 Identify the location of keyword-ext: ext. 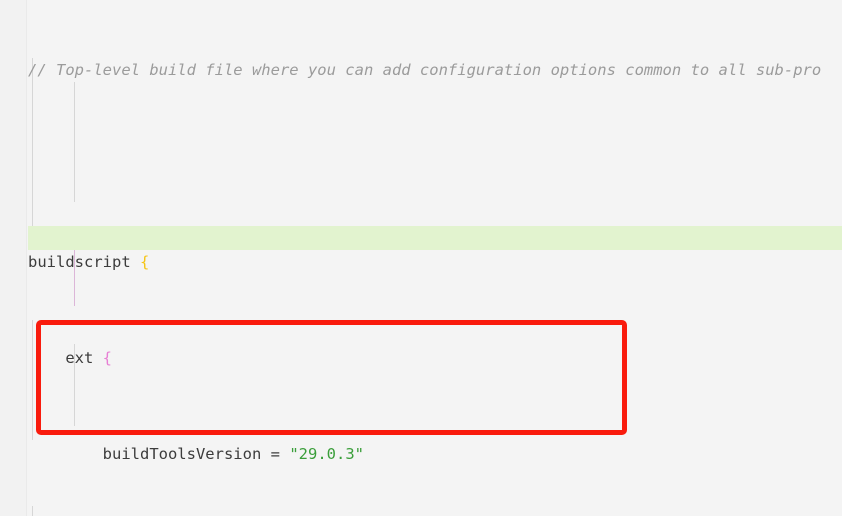
(79, 358).